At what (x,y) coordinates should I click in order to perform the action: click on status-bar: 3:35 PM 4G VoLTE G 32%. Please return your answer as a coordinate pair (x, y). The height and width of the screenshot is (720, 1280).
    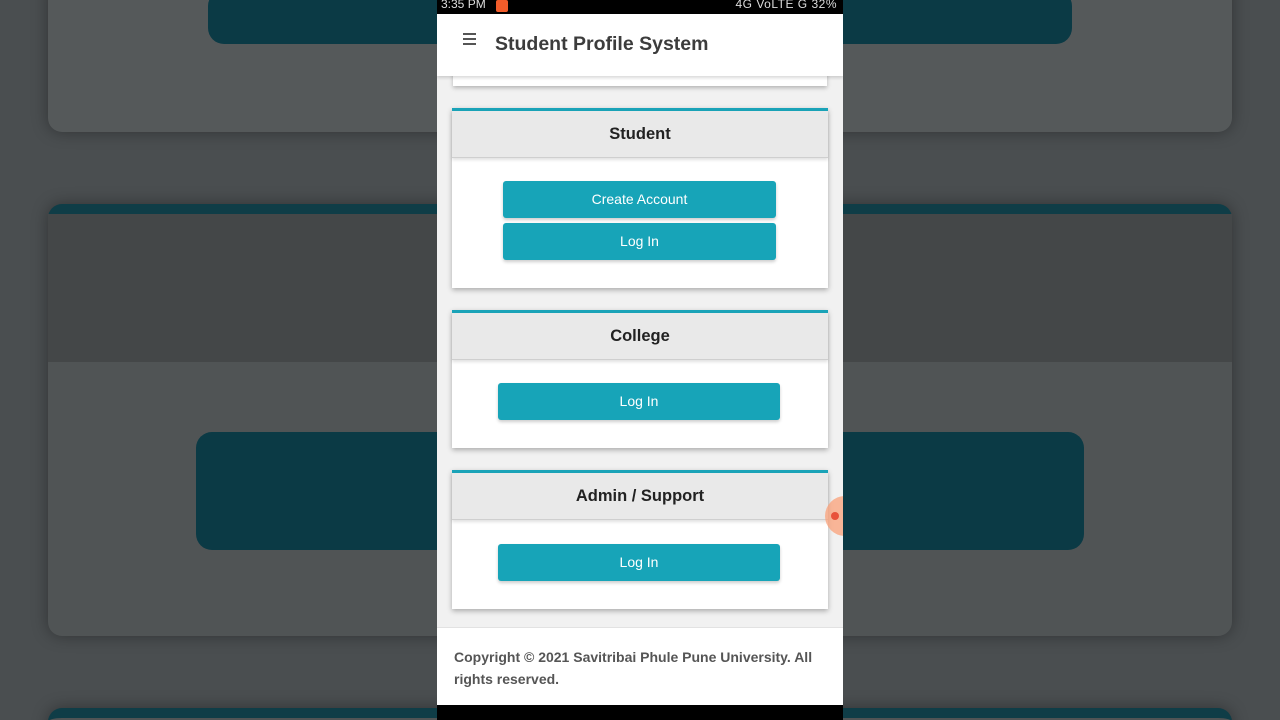
    Looking at the image, I should click on (640, 7).